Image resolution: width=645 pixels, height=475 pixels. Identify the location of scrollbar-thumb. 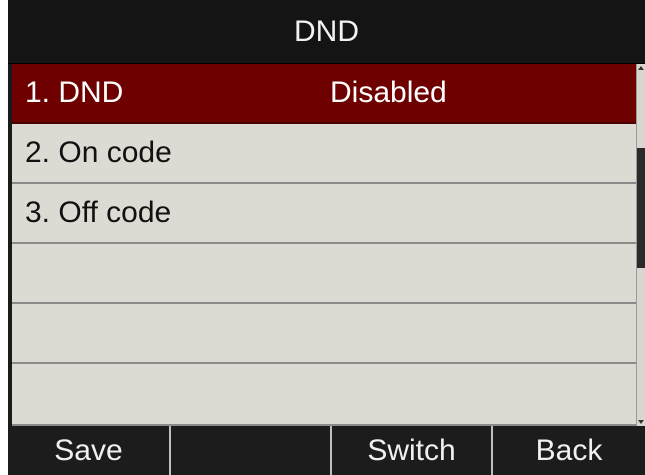
(641, 207).